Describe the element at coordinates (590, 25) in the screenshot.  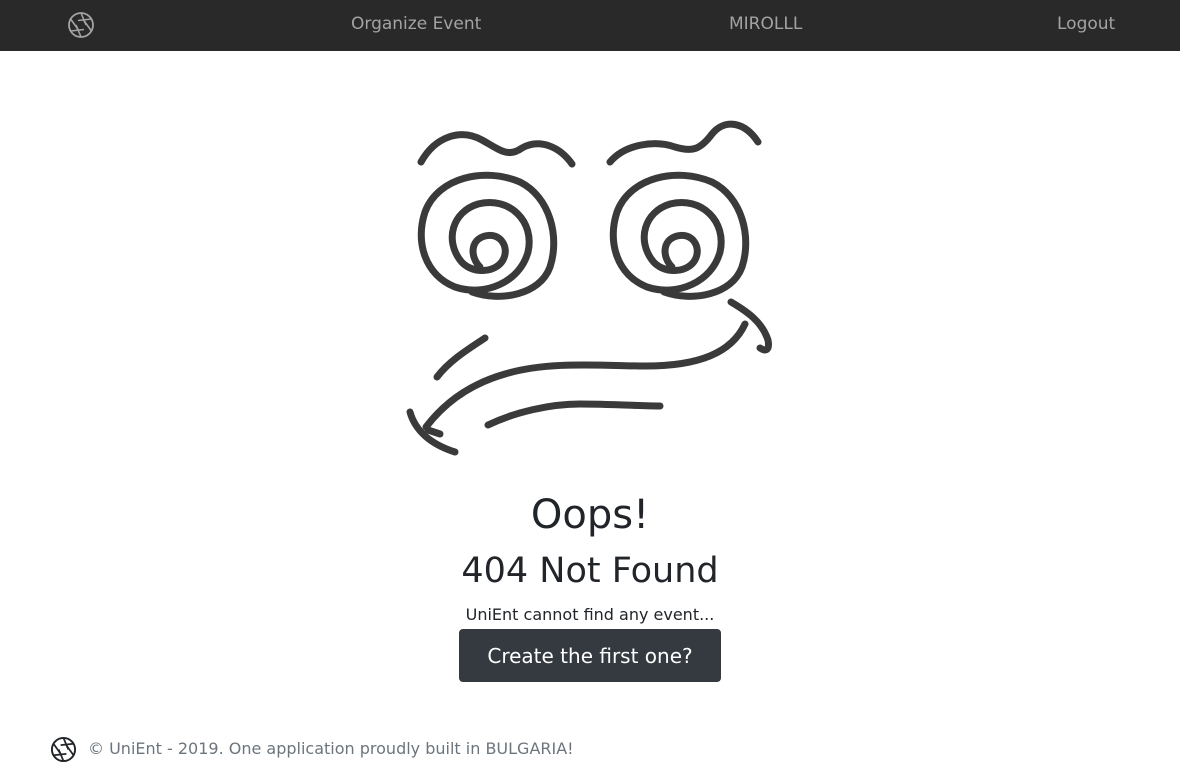
I see `top-navbar: Organize Event MIROLLL Logout` at that location.